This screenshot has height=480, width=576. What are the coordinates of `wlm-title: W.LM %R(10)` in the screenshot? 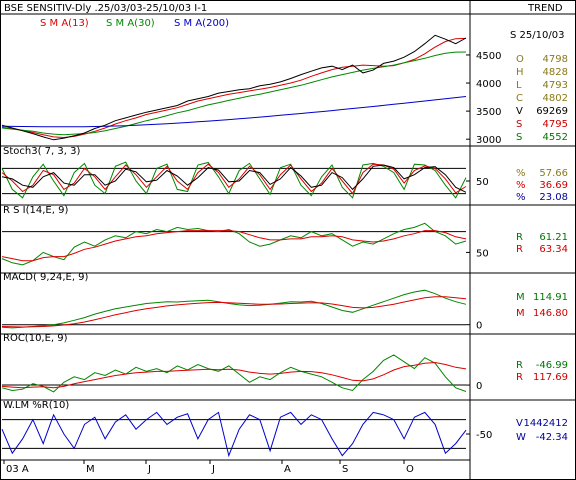 It's located at (36, 405).